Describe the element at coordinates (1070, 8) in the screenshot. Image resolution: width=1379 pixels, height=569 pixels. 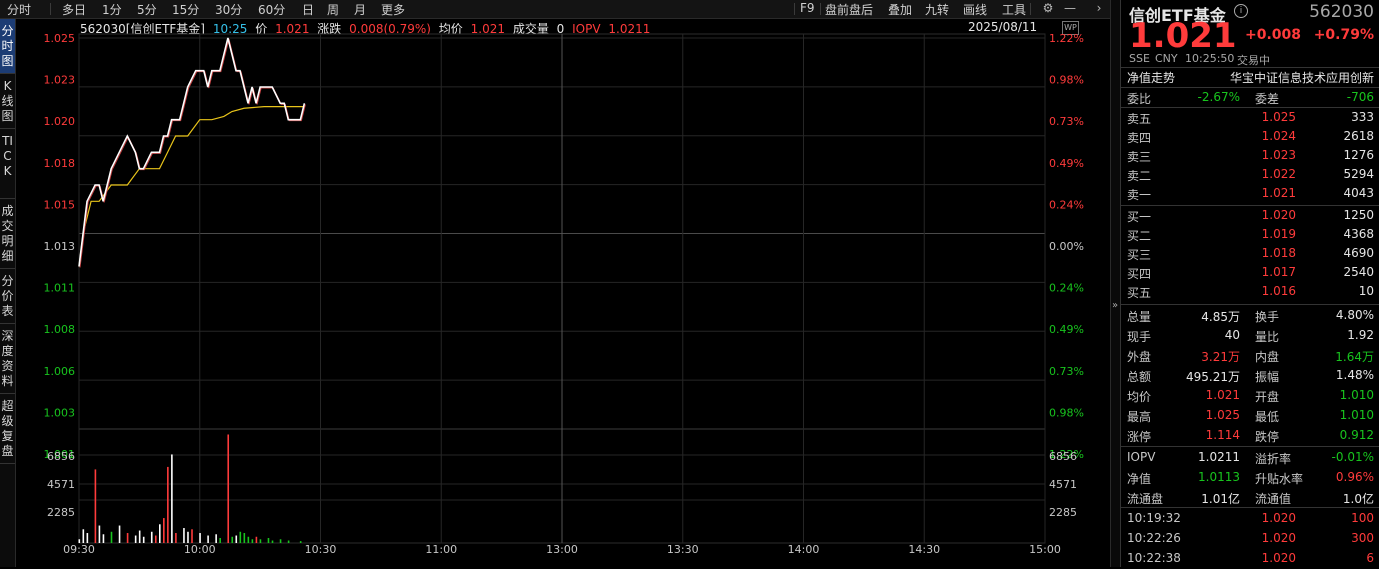
I see `minus-icon: —` at that location.